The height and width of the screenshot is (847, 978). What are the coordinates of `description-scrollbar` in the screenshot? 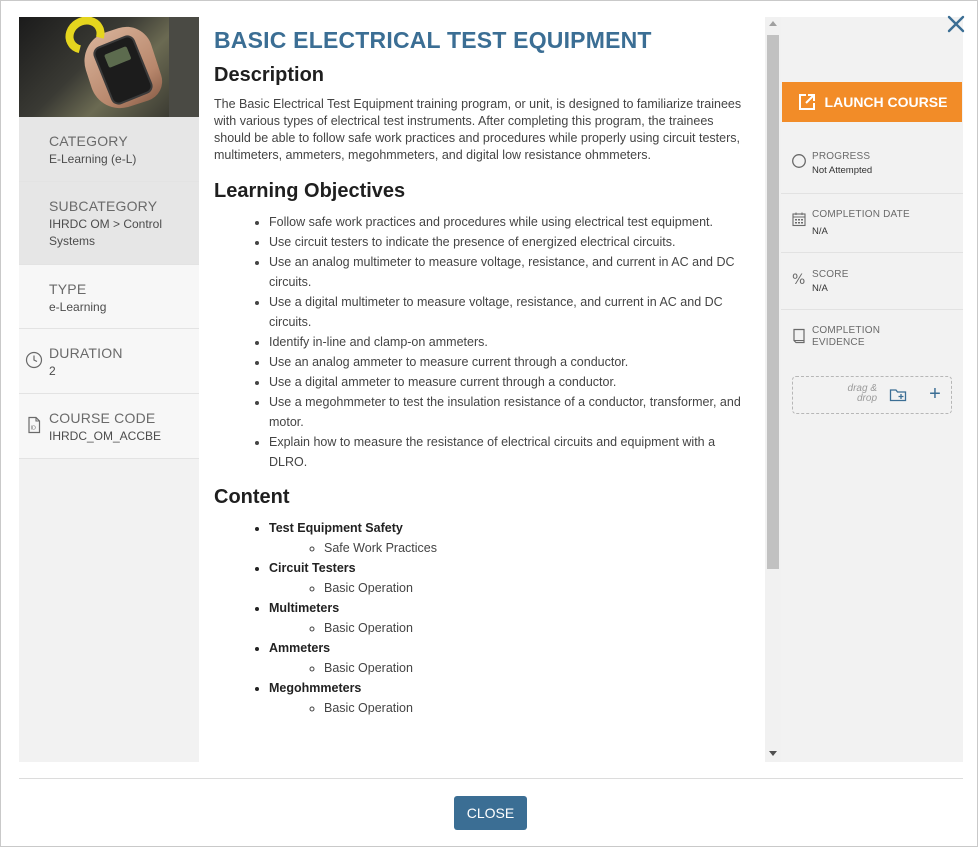 It's located at (773, 389).